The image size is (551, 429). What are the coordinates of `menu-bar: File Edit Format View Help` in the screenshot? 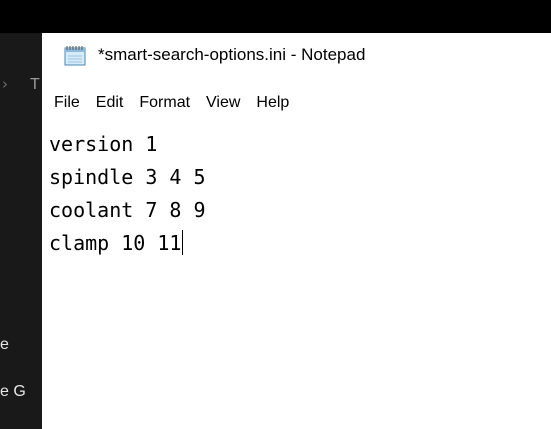 It's located at (169, 103).